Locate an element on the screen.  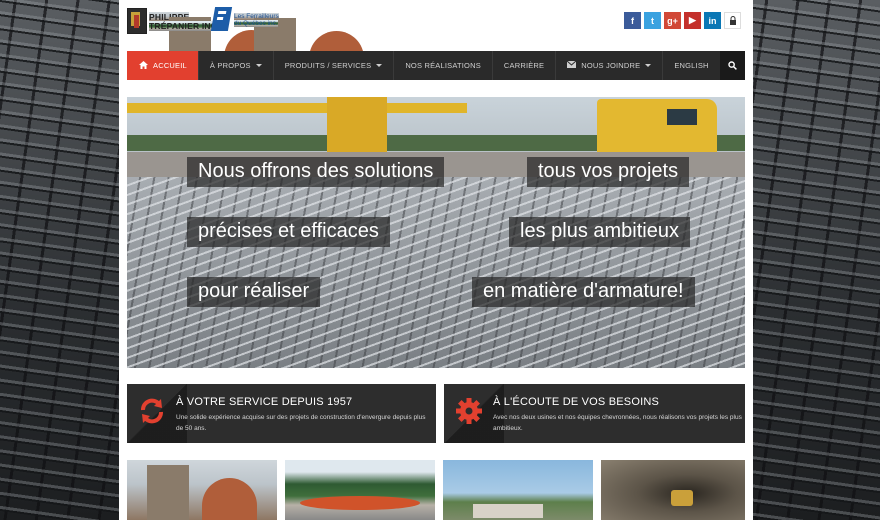
nav-item-accueil: ACCUEIL is located at coordinates (163, 65).